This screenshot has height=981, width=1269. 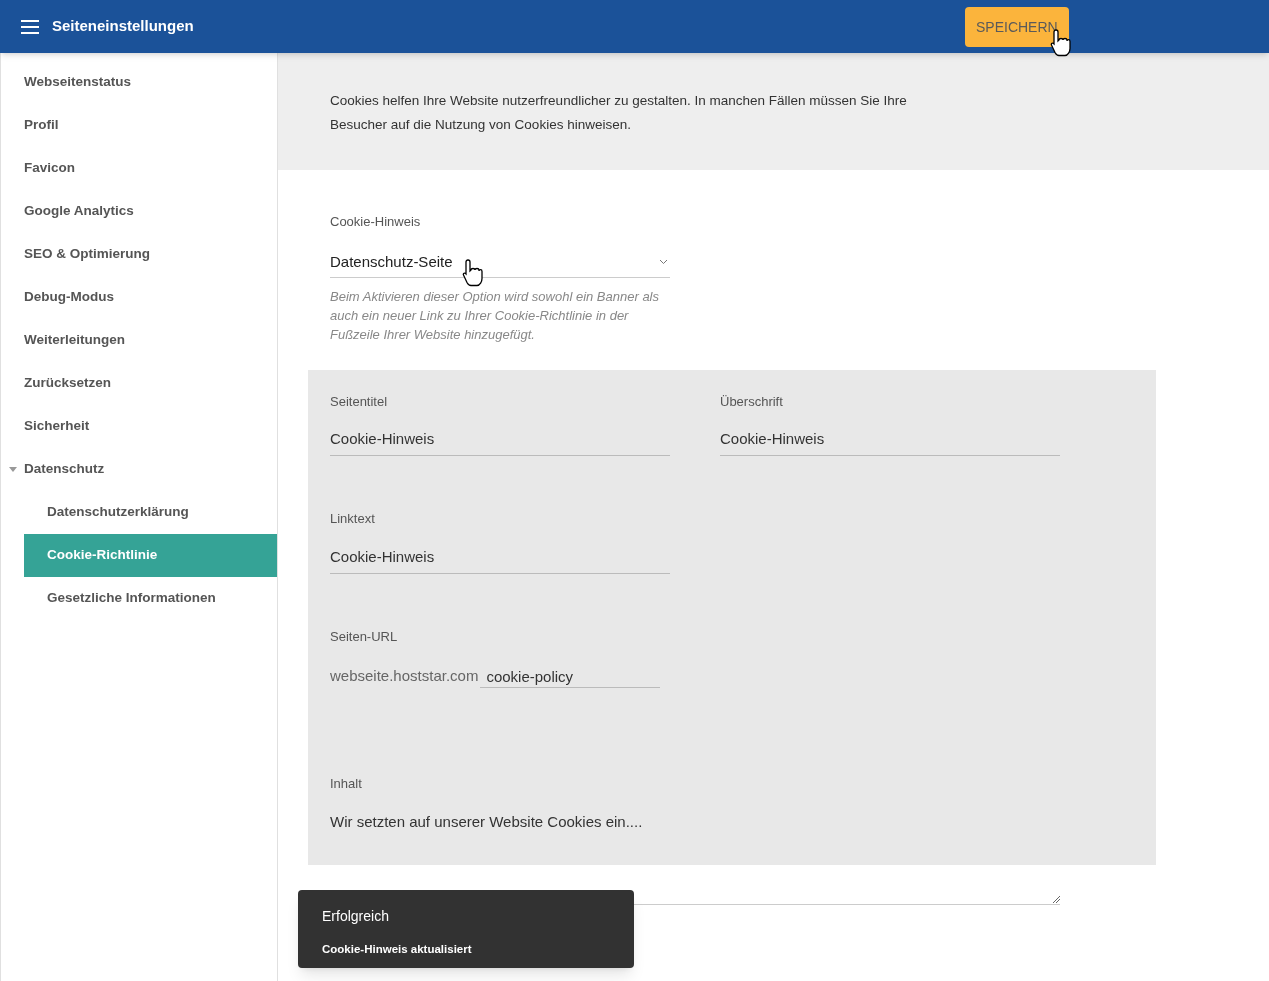 What do you see at coordinates (139, 469) in the screenshot?
I see `sidebar-item: Datenschutz` at bounding box center [139, 469].